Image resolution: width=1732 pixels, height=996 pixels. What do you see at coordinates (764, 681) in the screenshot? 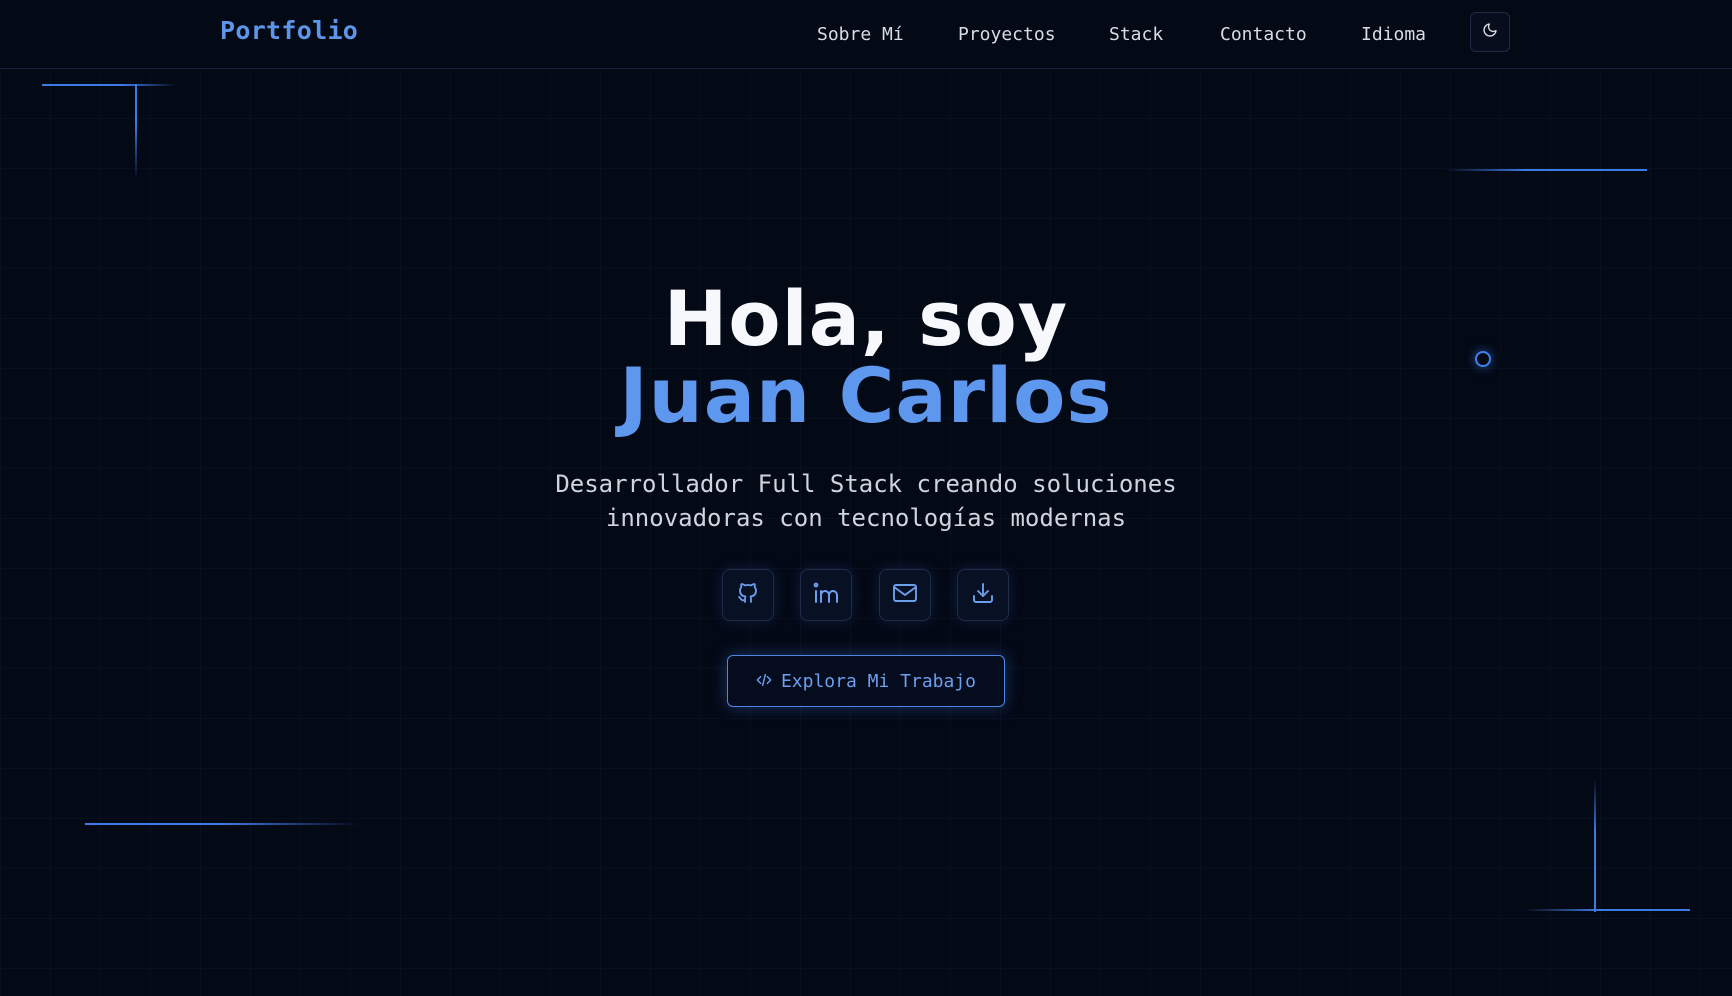
I see `code-icon` at bounding box center [764, 681].